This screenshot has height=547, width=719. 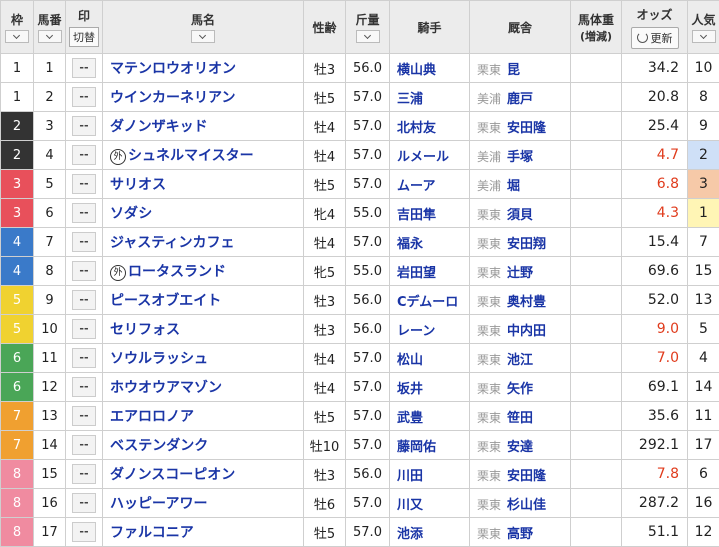 I want to click on horse-name-link: ホウオウアマゾン, so click(x=166, y=388).